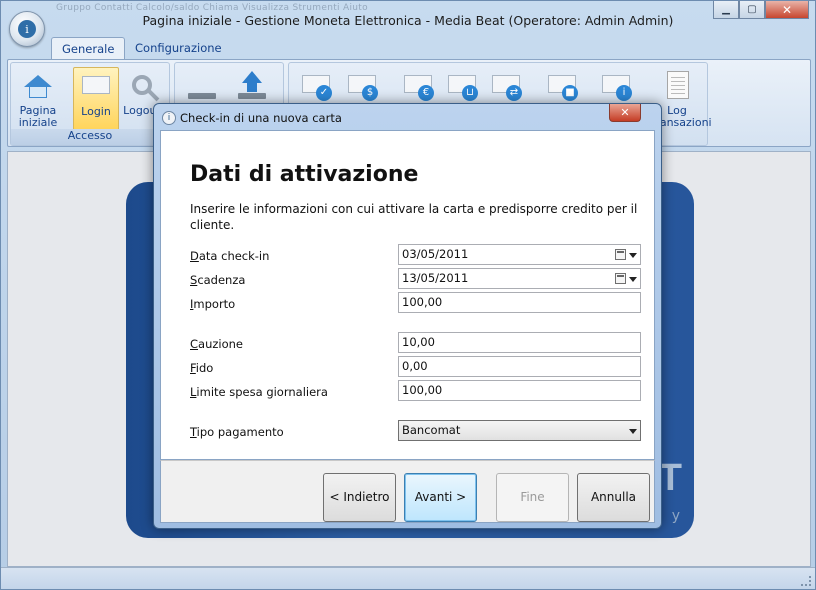  I want to click on ribbon-group-label: Accesso, so click(90, 137).